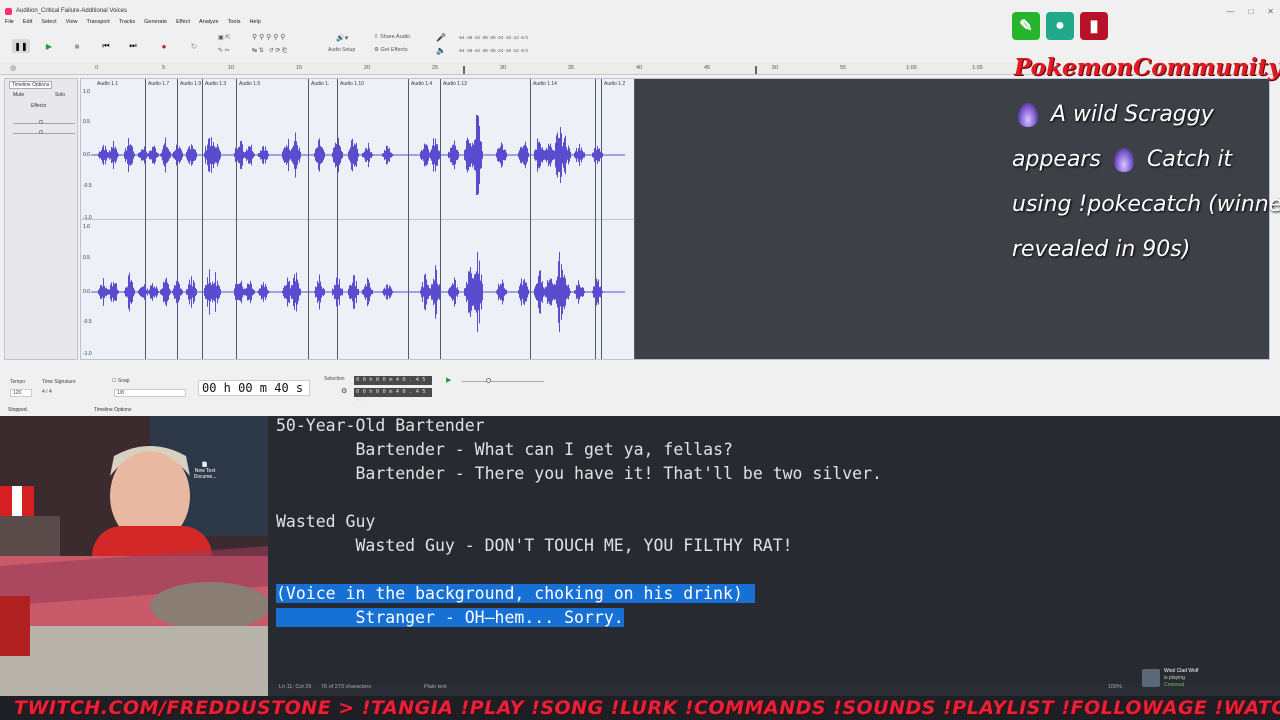 The width and height of the screenshot is (1280, 720). What do you see at coordinates (493, 50) in the screenshot?
I see `playback-meter-scale: -54 -48 -42 -36 -30 -24 -18 -12 -6 0` at bounding box center [493, 50].